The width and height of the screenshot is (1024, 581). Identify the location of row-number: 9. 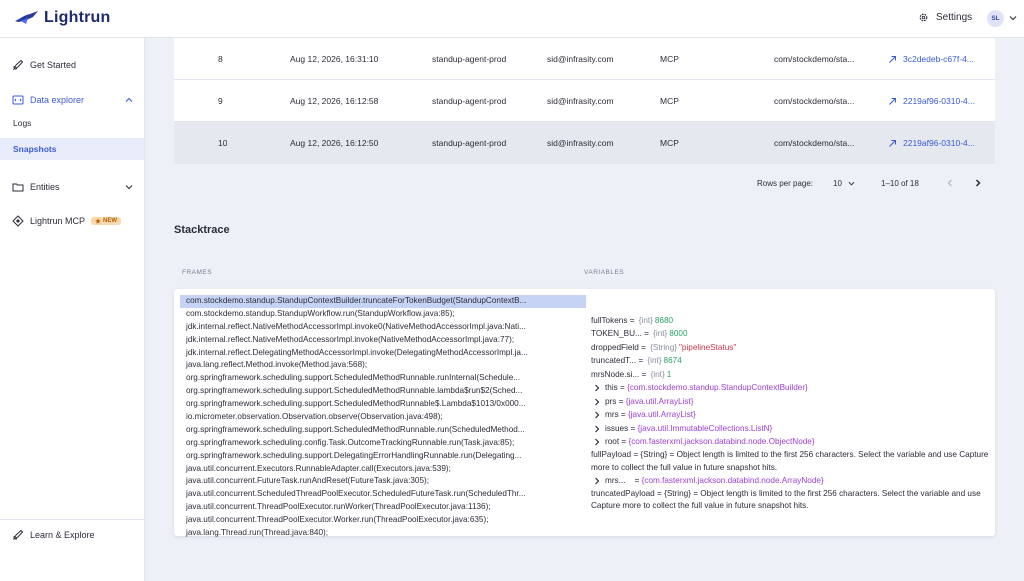
(220, 101).